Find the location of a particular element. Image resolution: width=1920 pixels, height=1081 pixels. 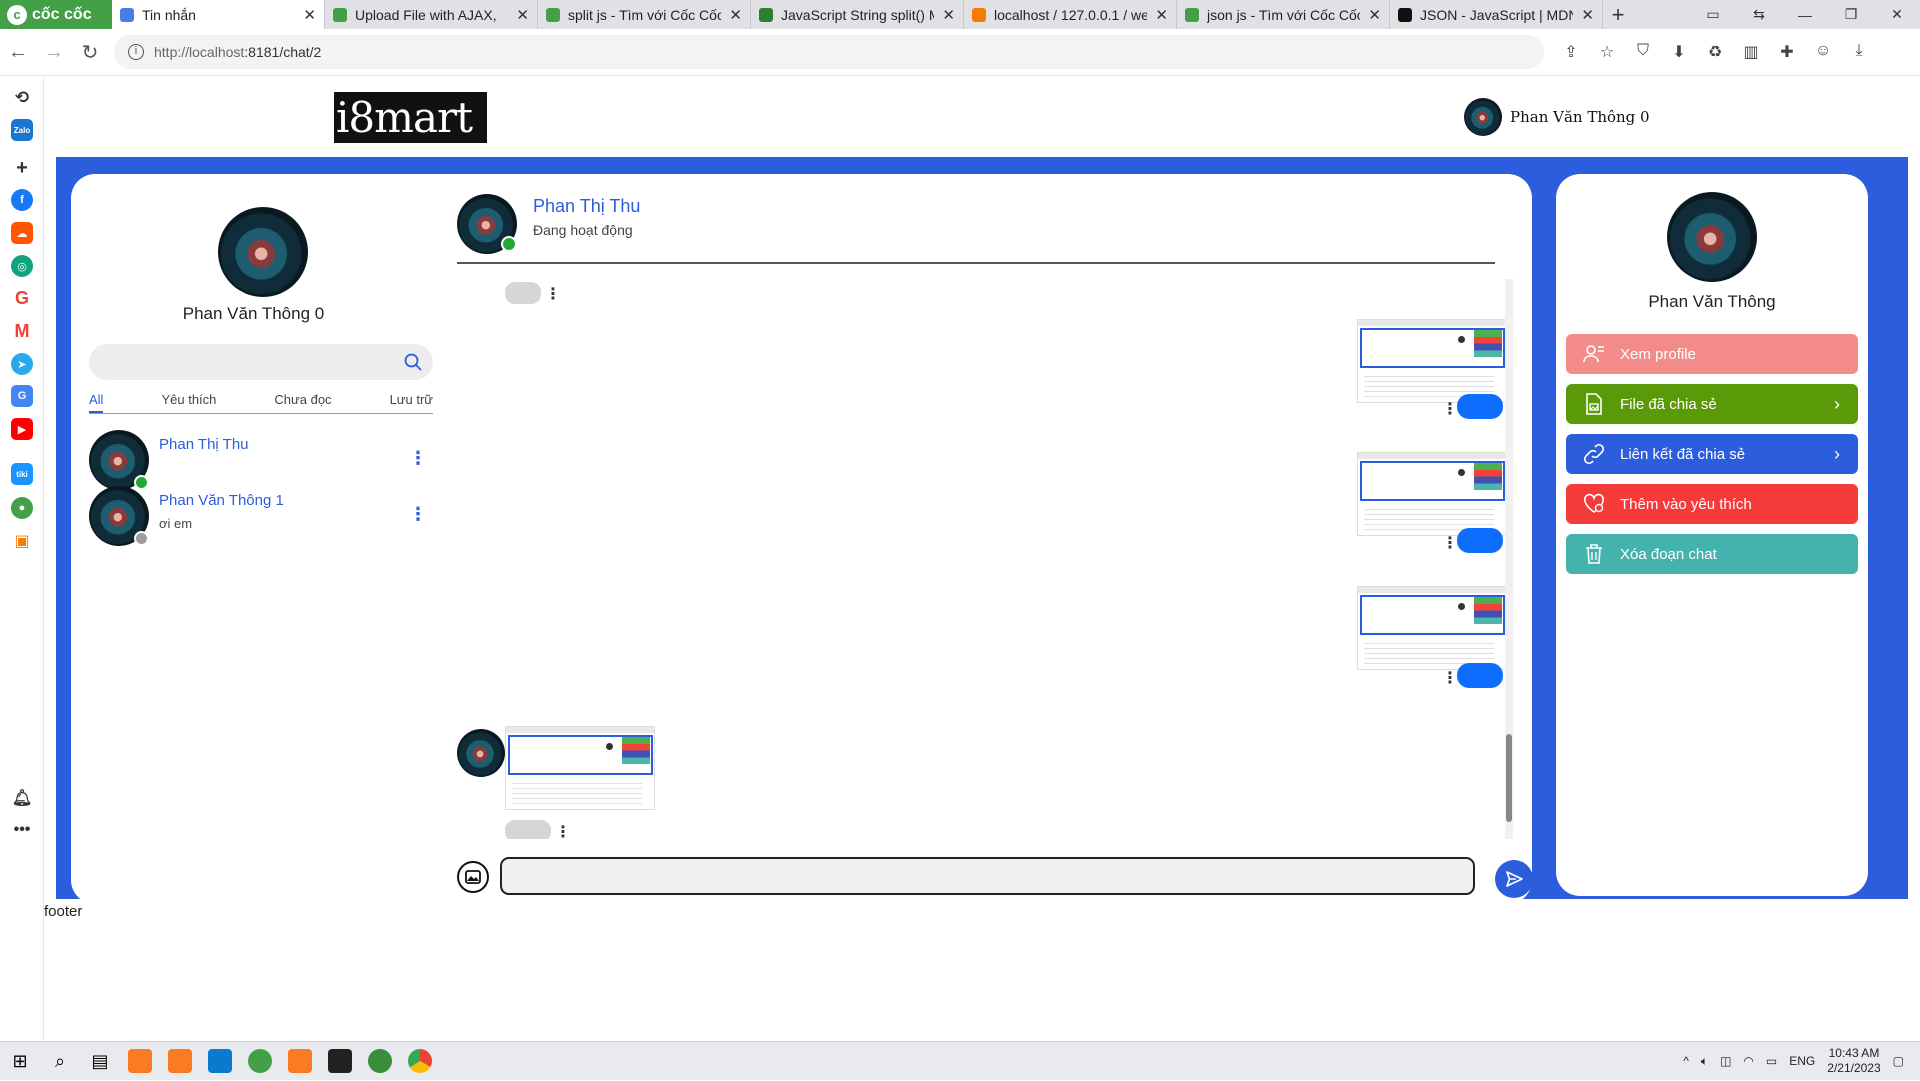

back-history-icon: ⇆ is located at coordinates (1759, 14).